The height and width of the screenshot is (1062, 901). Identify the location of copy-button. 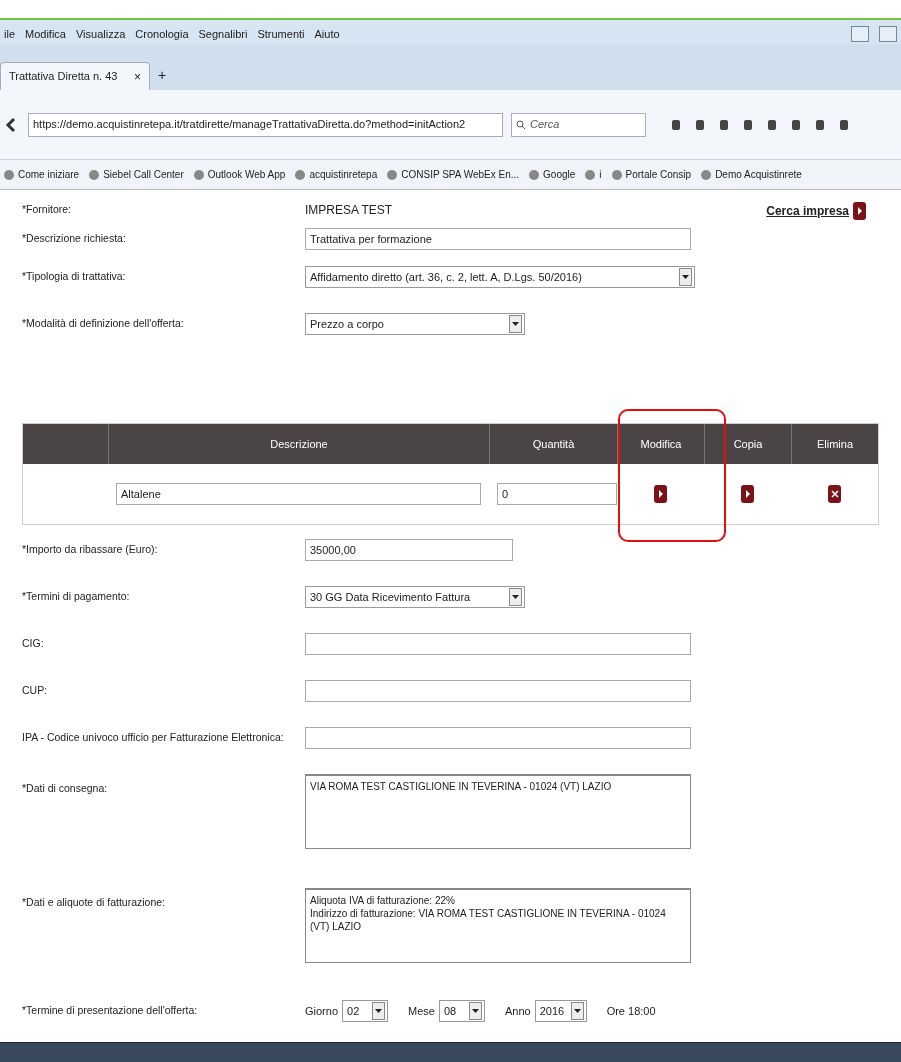
(747, 494).